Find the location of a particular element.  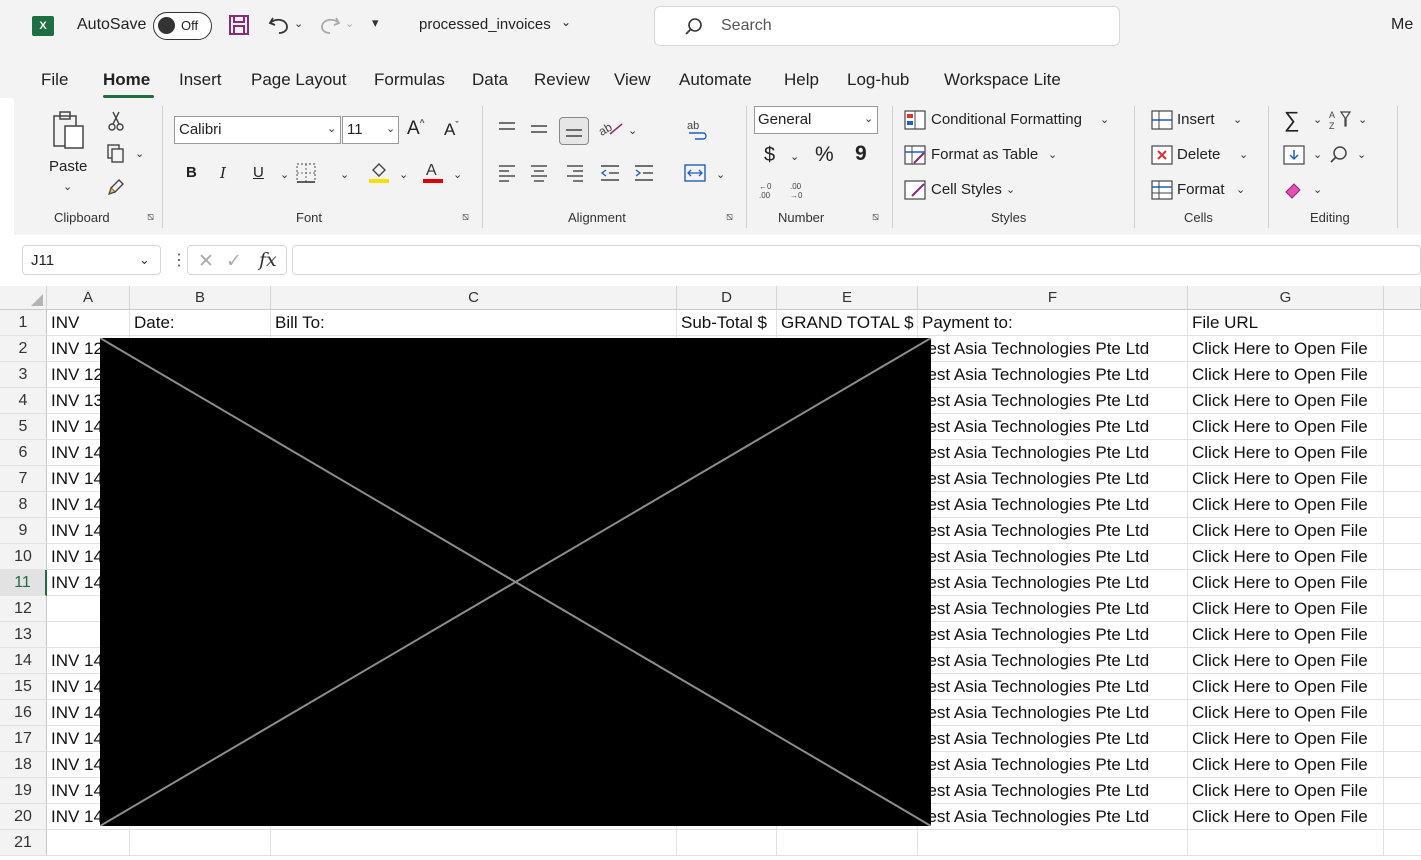

paste-icon is located at coordinates (69, 132).